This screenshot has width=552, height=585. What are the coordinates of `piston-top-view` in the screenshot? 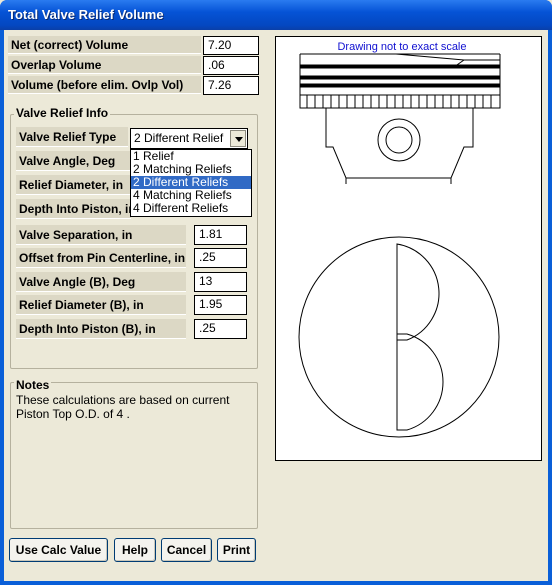 It's located at (399, 337).